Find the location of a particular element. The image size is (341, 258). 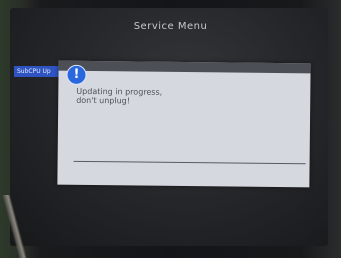

page-title: Service Menu is located at coordinates (170, 26).